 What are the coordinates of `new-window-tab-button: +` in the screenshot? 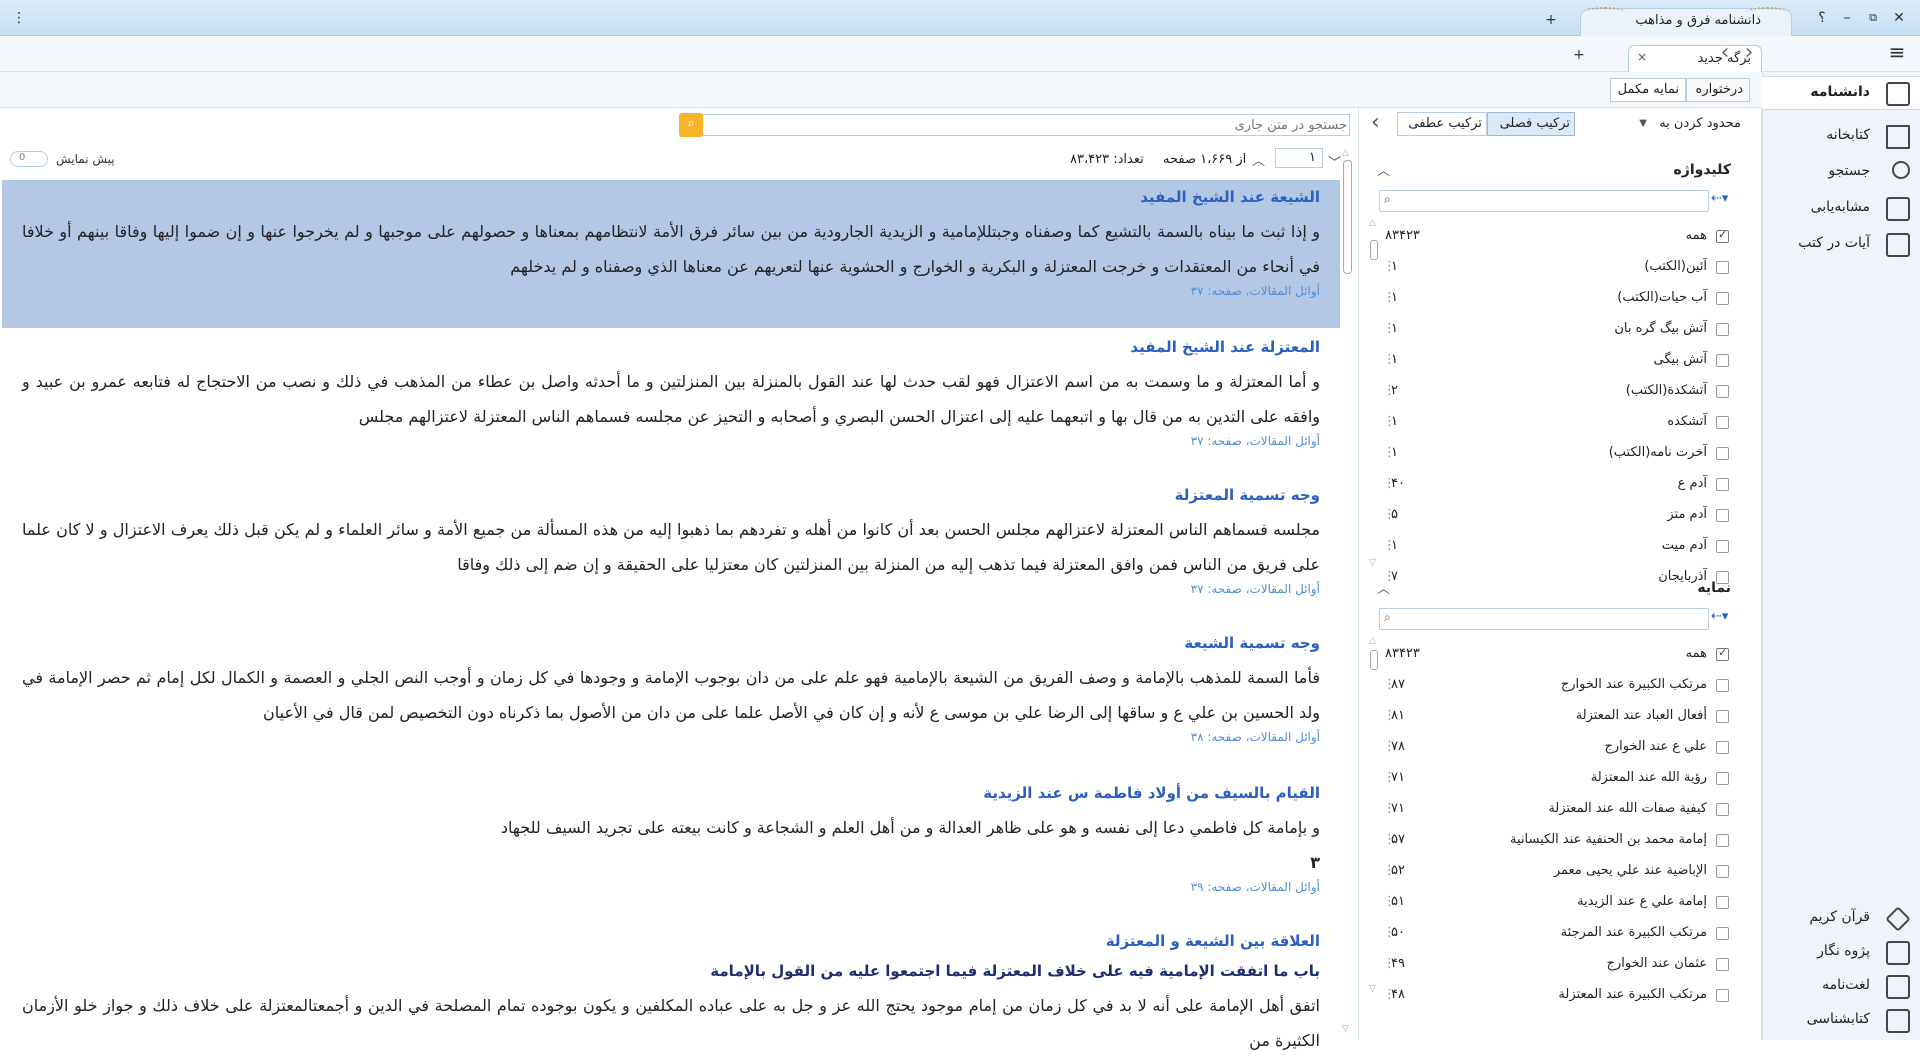 It's located at (1551, 20).